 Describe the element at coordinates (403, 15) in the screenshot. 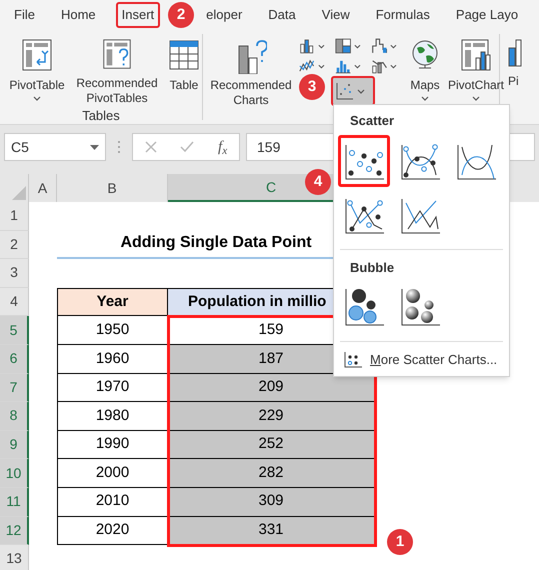

I see `ribbon-tab: Formulas` at that location.